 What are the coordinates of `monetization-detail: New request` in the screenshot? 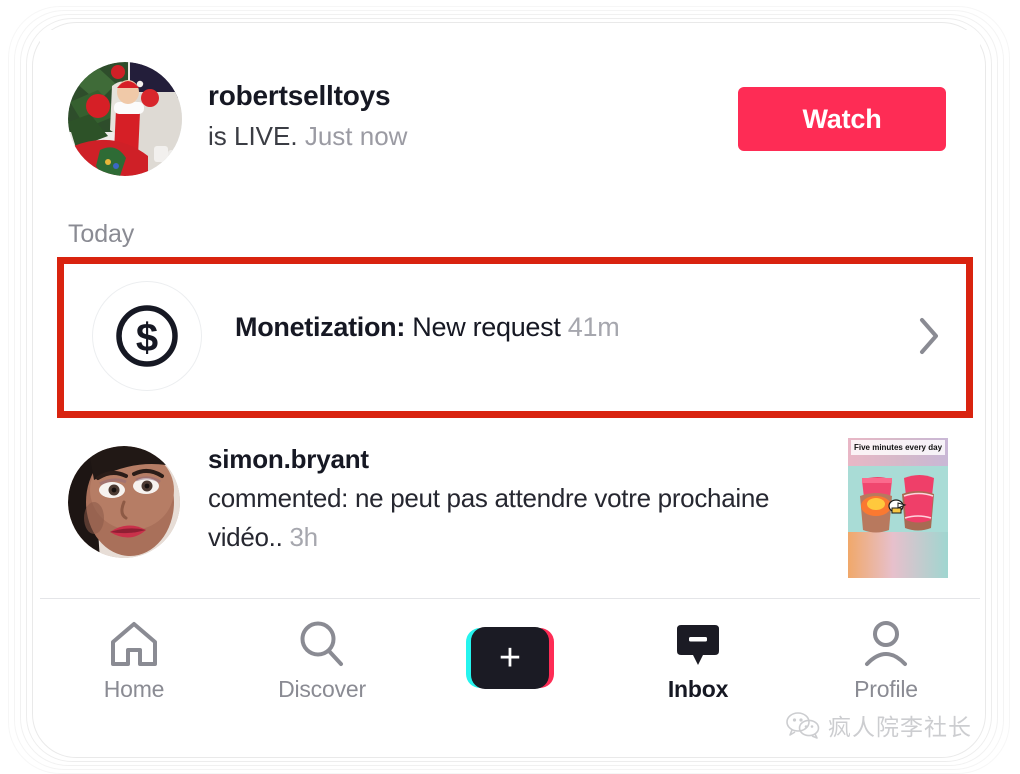 It's located at (486, 327).